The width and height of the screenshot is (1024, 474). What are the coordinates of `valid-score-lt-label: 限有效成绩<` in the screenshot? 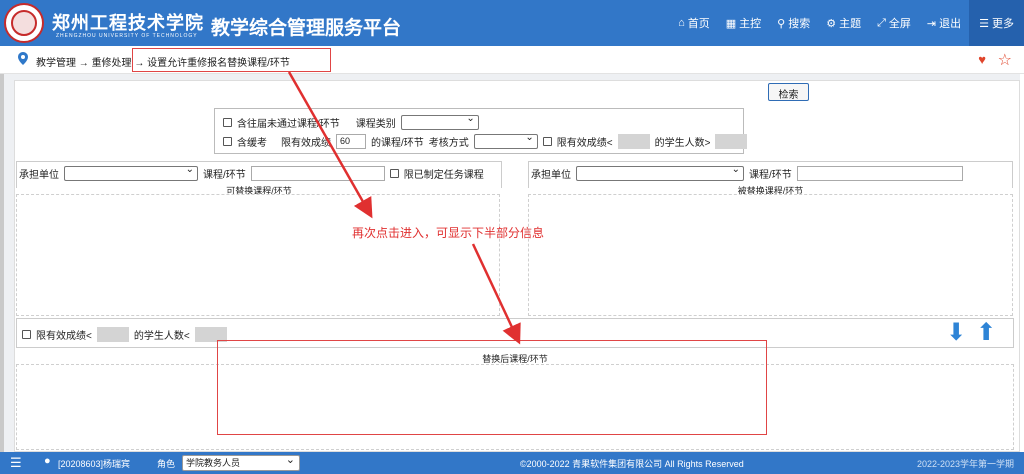 It's located at (584, 143).